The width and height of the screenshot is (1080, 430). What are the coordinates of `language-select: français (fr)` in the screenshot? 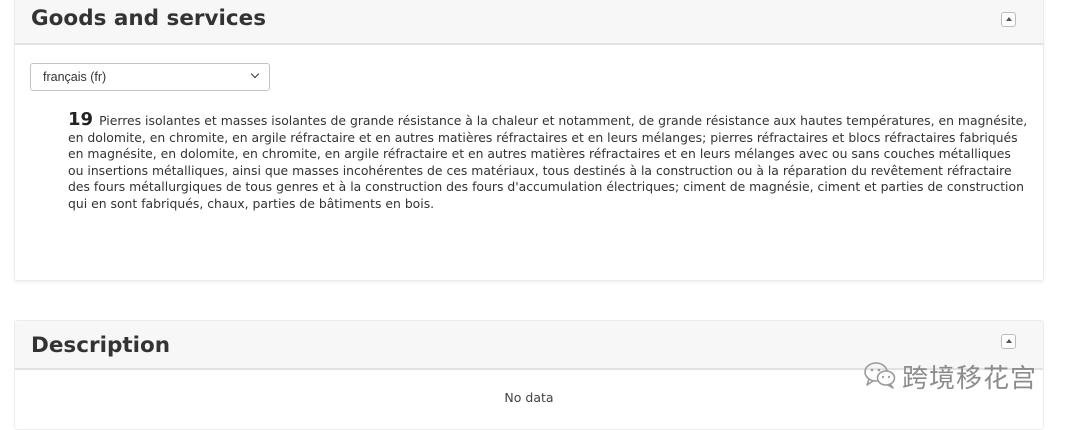 It's located at (150, 77).